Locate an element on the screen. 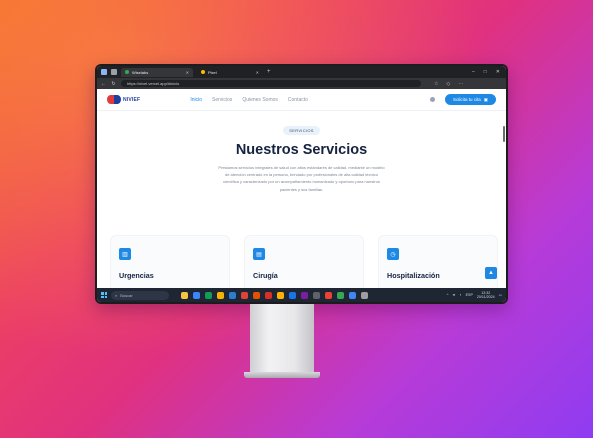 Image resolution: width=593 pixels, height=438 pixels. browser-tab-bar: Wiselabs ✕ Pixel ✕ + – □ ✕ is located at coordinates (301, 72).